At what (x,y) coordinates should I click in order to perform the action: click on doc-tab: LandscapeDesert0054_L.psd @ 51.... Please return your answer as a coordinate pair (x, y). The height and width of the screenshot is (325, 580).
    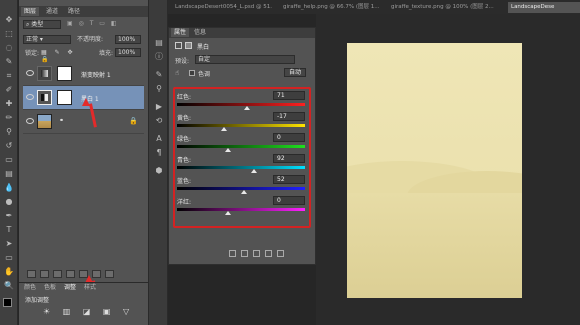
    Looking at the image, I should click on (222, 7).